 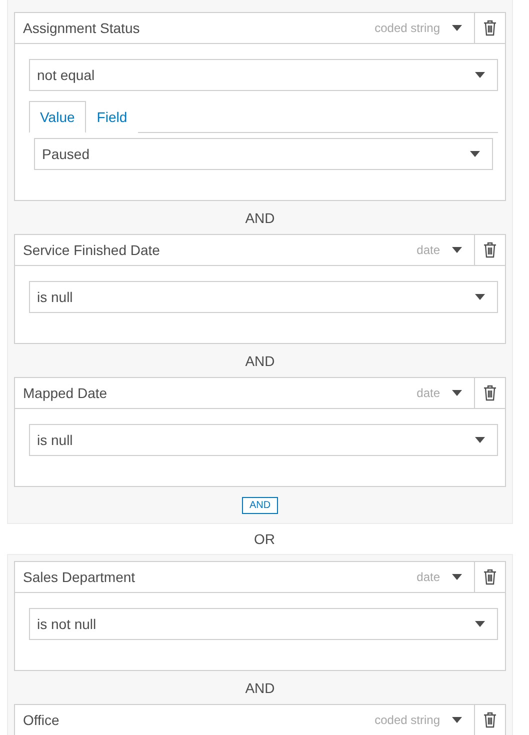 What do you see at coordinates (260, 505) in the screenshot?
I see `add-and-button: AND` at bounding box center [260, 505].